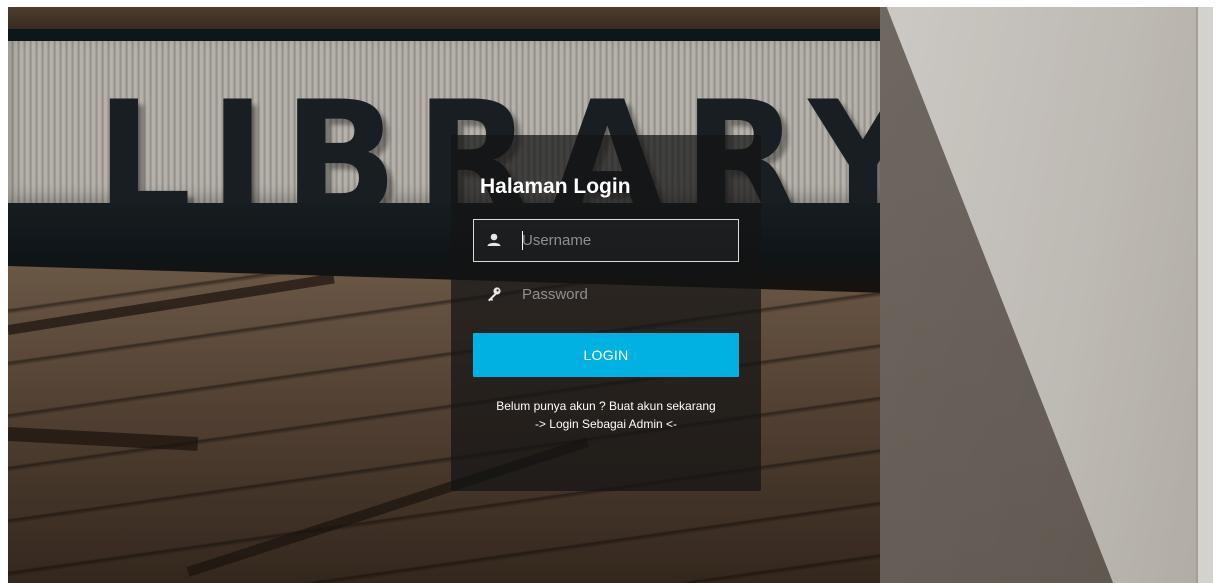 The width and height of the screenshot is (1221, 583). I want to click on key-icon, so click(494, 294).